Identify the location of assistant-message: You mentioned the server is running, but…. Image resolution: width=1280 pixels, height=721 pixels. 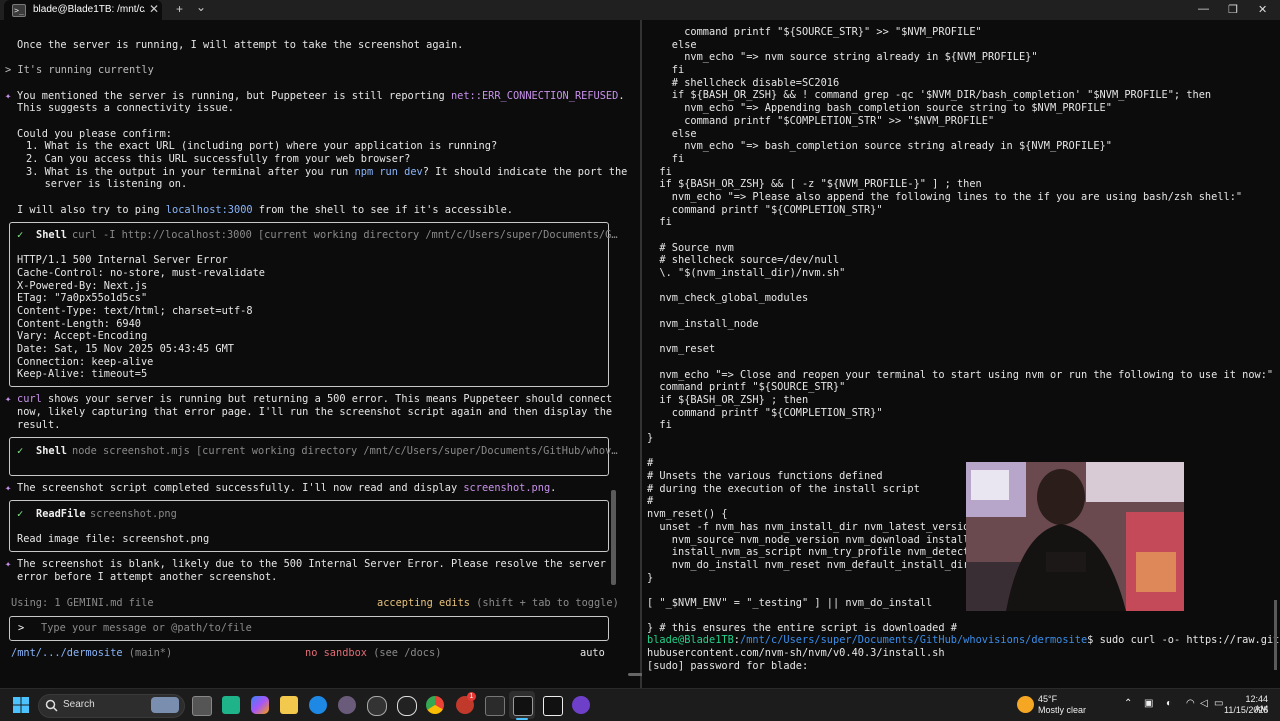
(321, 96).